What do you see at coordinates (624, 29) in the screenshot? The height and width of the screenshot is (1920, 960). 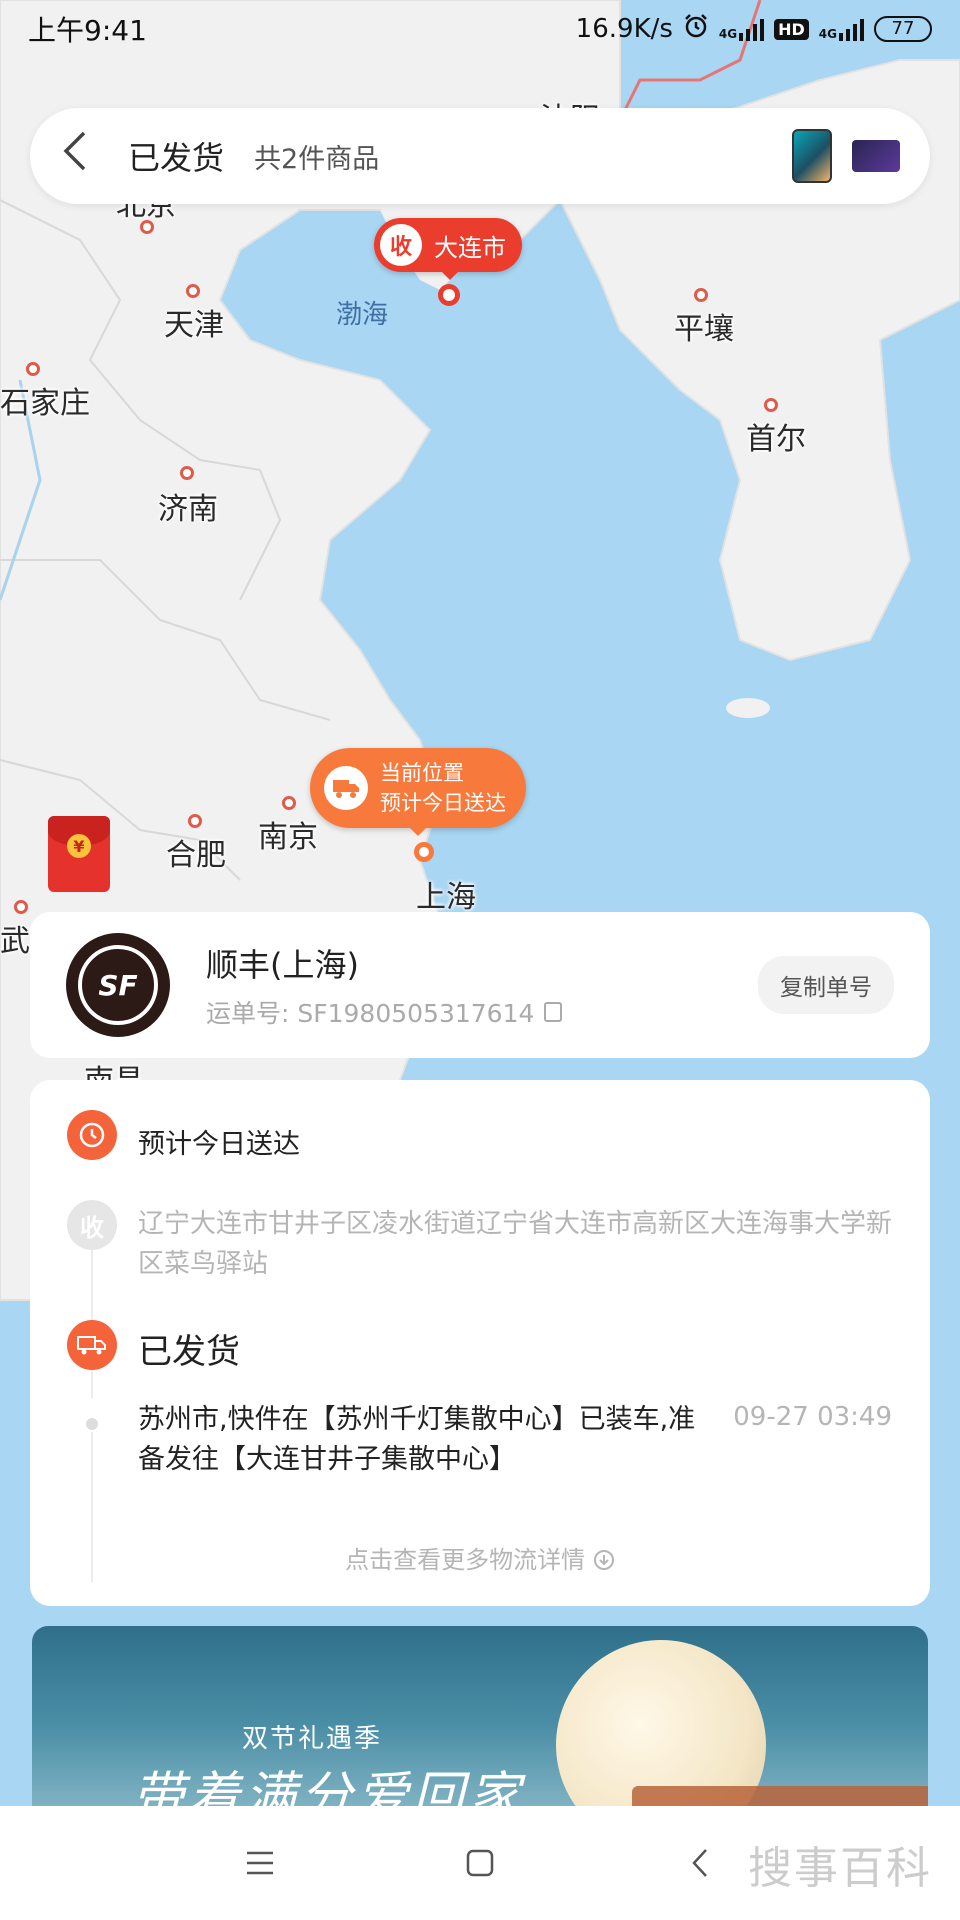 I see `network-speed: 16.9K/s` at bounding box center [624, 29].